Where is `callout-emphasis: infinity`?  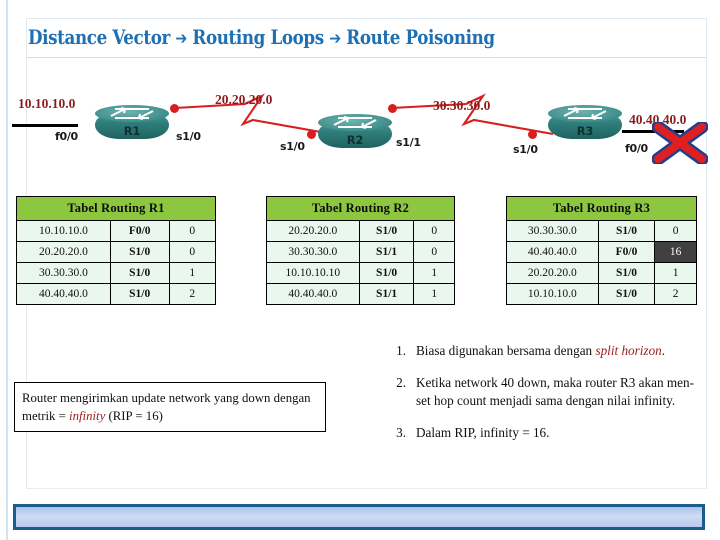
callout-emphasis: infinity is located at coordinates (87, 416).